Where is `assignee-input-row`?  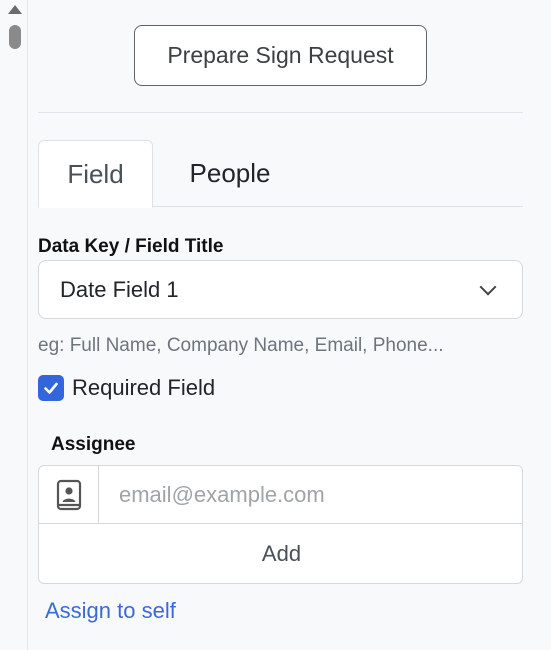 assignee-input-row is located at coordinates (280, 495).